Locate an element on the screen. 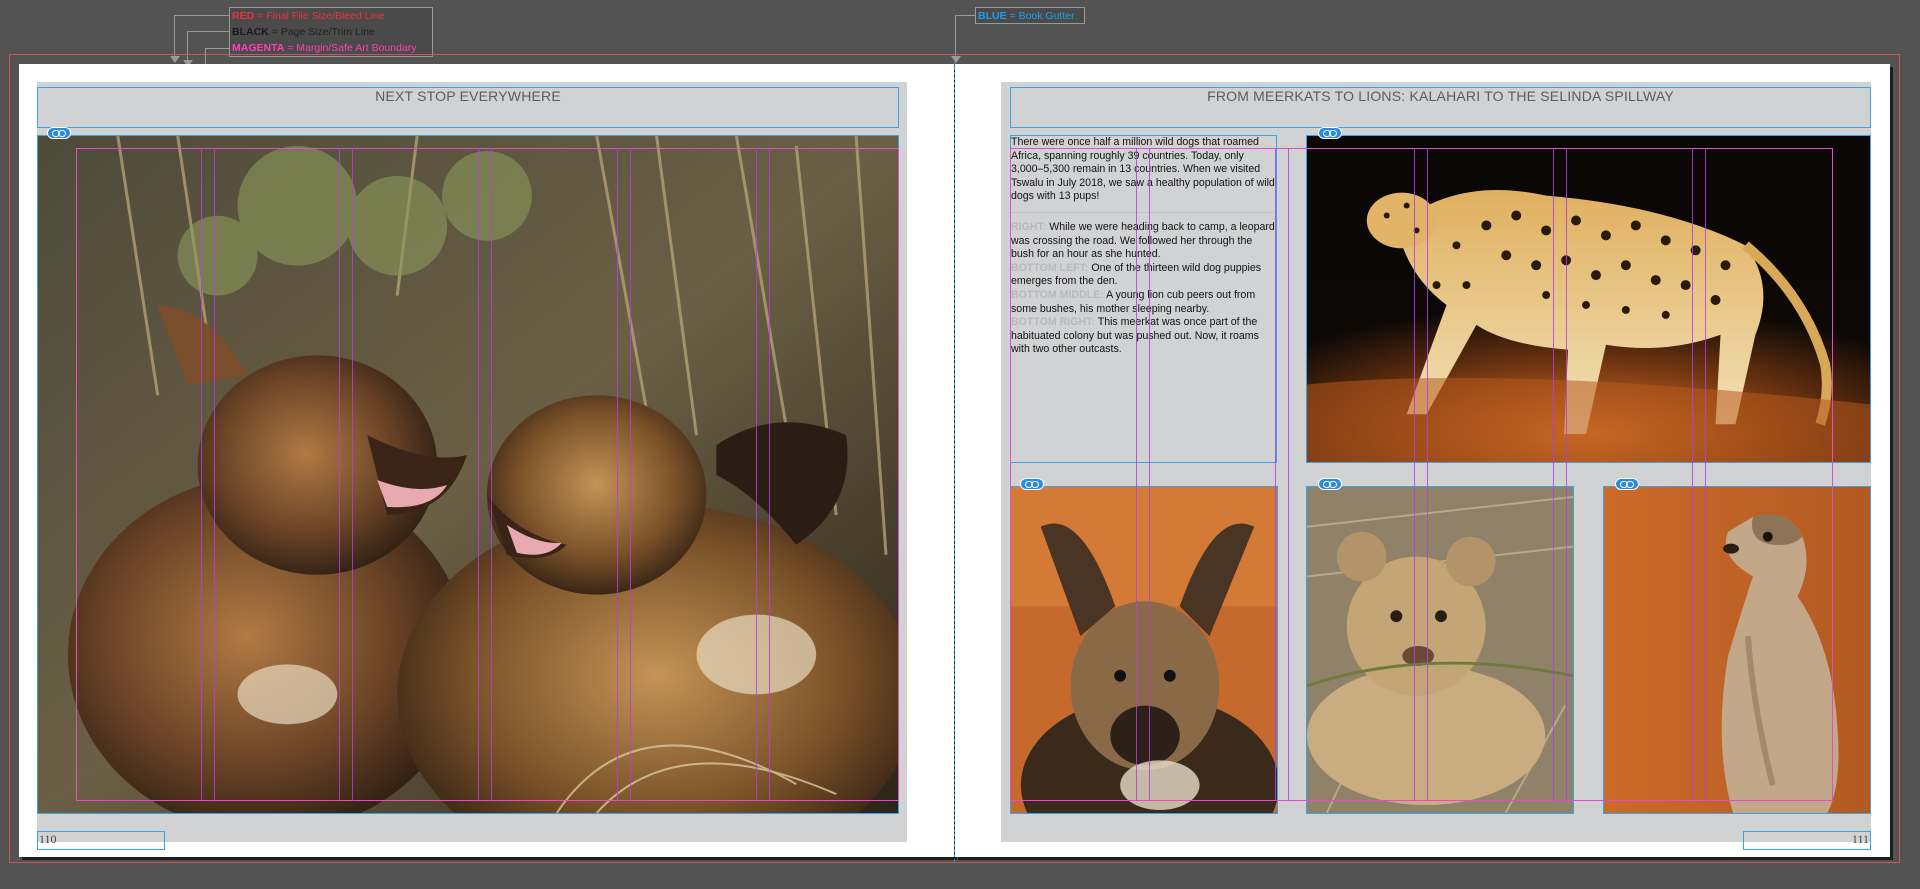 The height and width of the screenshot is (889, 1920). legend-leader-blue-vertical is located at coordinates (955, 36).